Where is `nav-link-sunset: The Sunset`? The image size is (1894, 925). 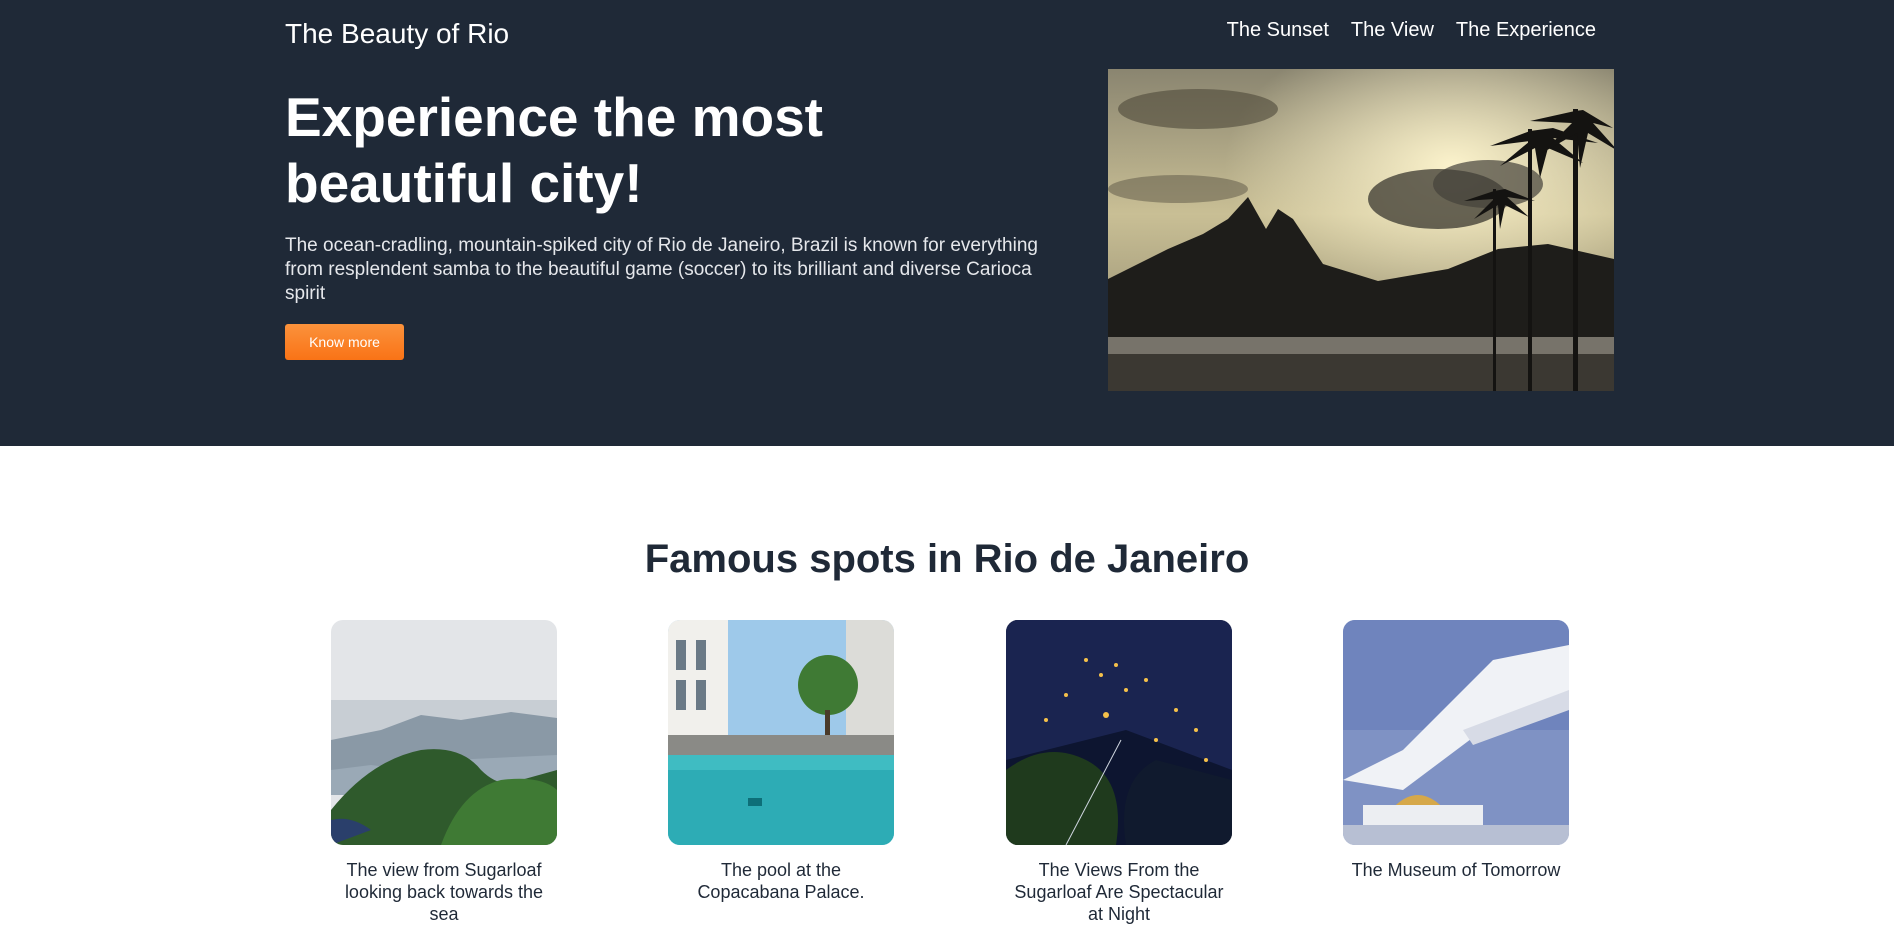
nav-link-sunset: The Sunset is located at coordinates (1278, 30).